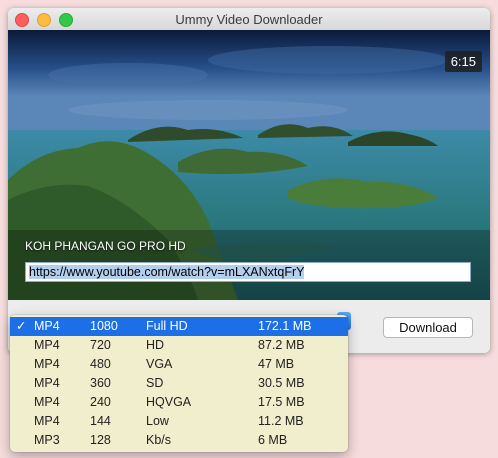 The width and height of the screenshot is (498, 458). What do you see at coordinates (276, 364) in the screenshot?
I see `size-label: 47 MB` at bounding box center [276, 364].